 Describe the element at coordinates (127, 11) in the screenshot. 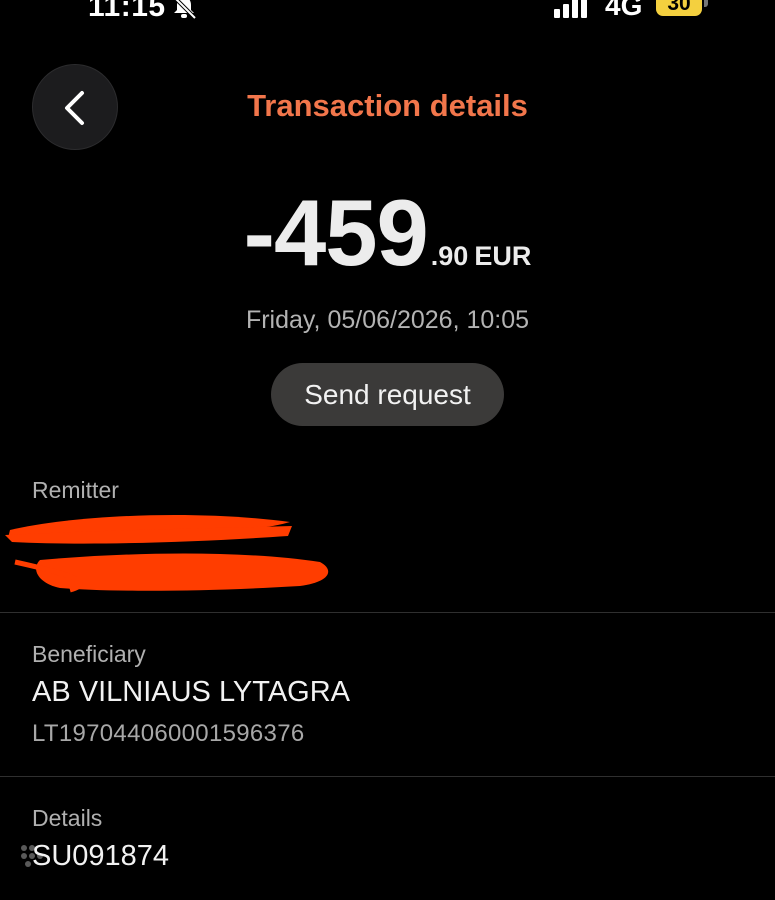

I see `status-time: 11:15` at that location.